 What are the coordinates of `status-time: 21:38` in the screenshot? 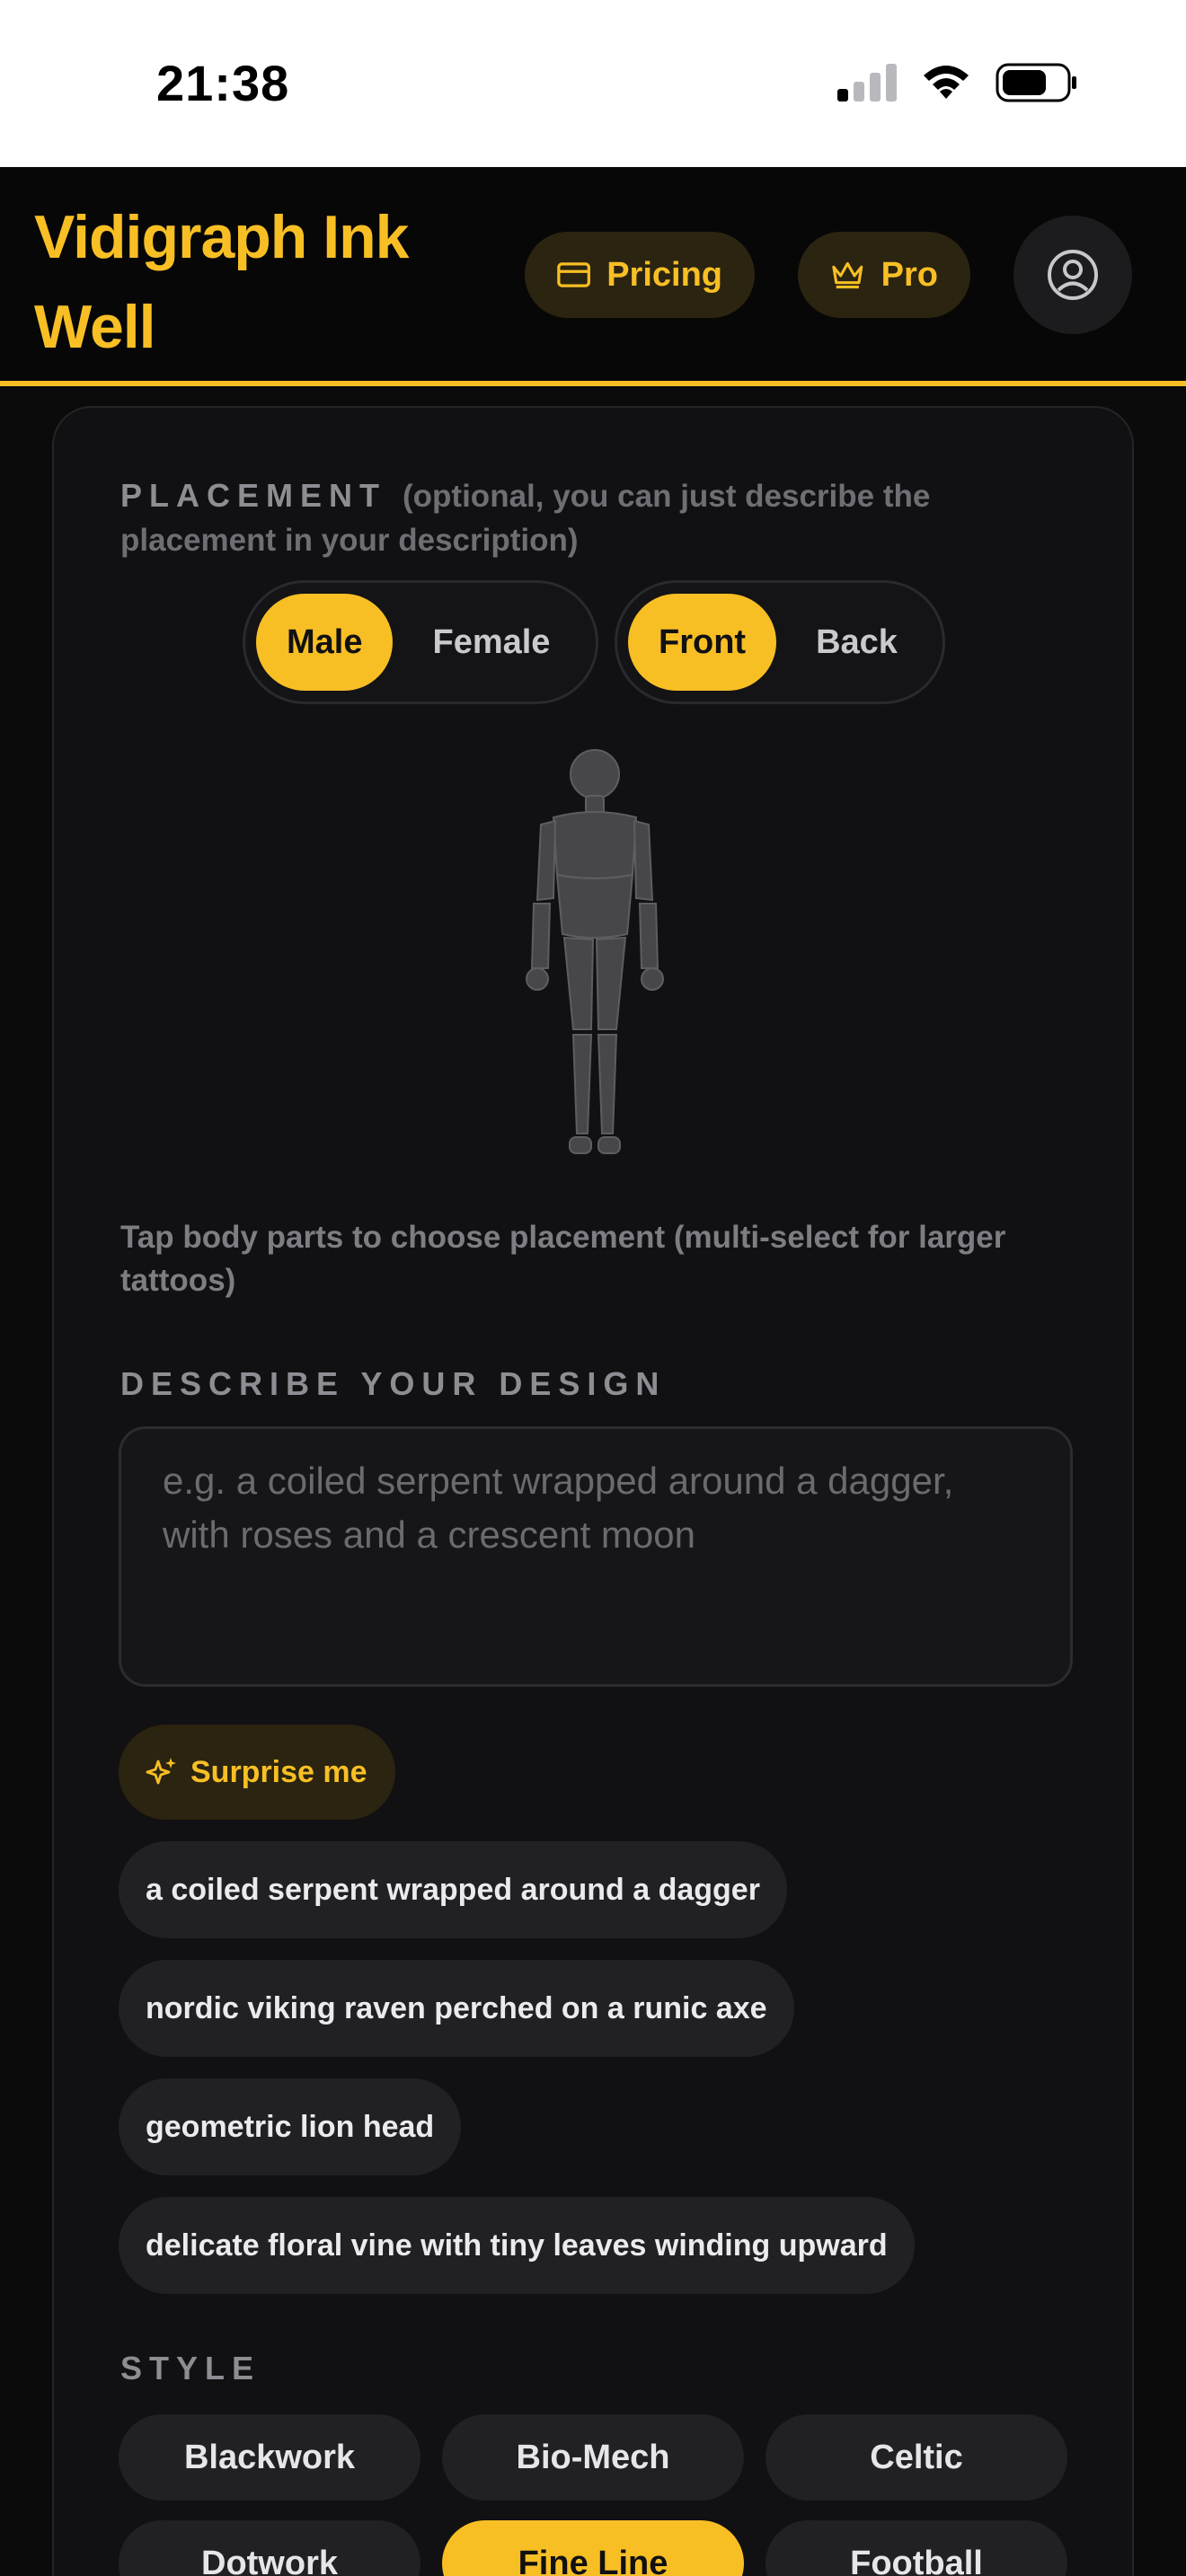 It's located at (223, 83).